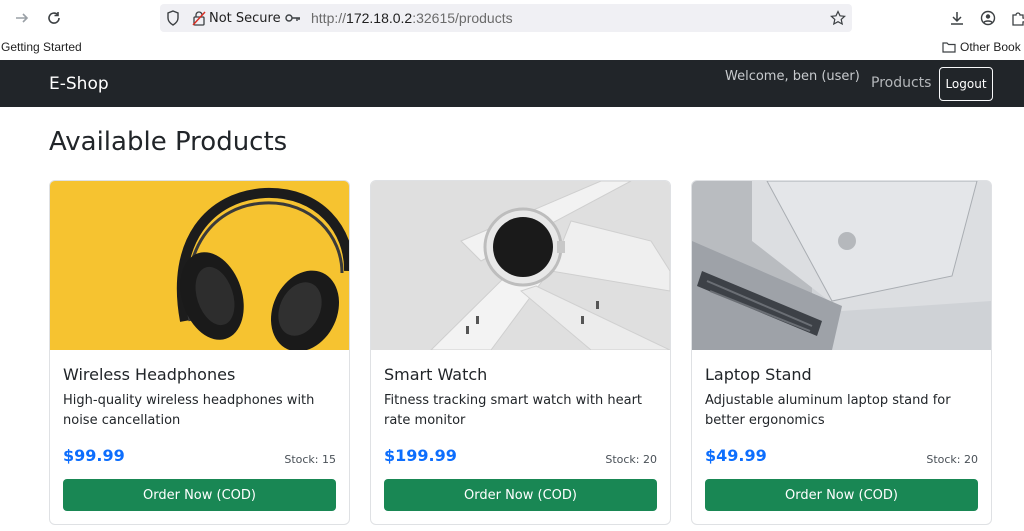 Image resolution: width=1024 pixels, height=531 pixels. I want to click on brand-logo: E-Shop, so click(79, 84).